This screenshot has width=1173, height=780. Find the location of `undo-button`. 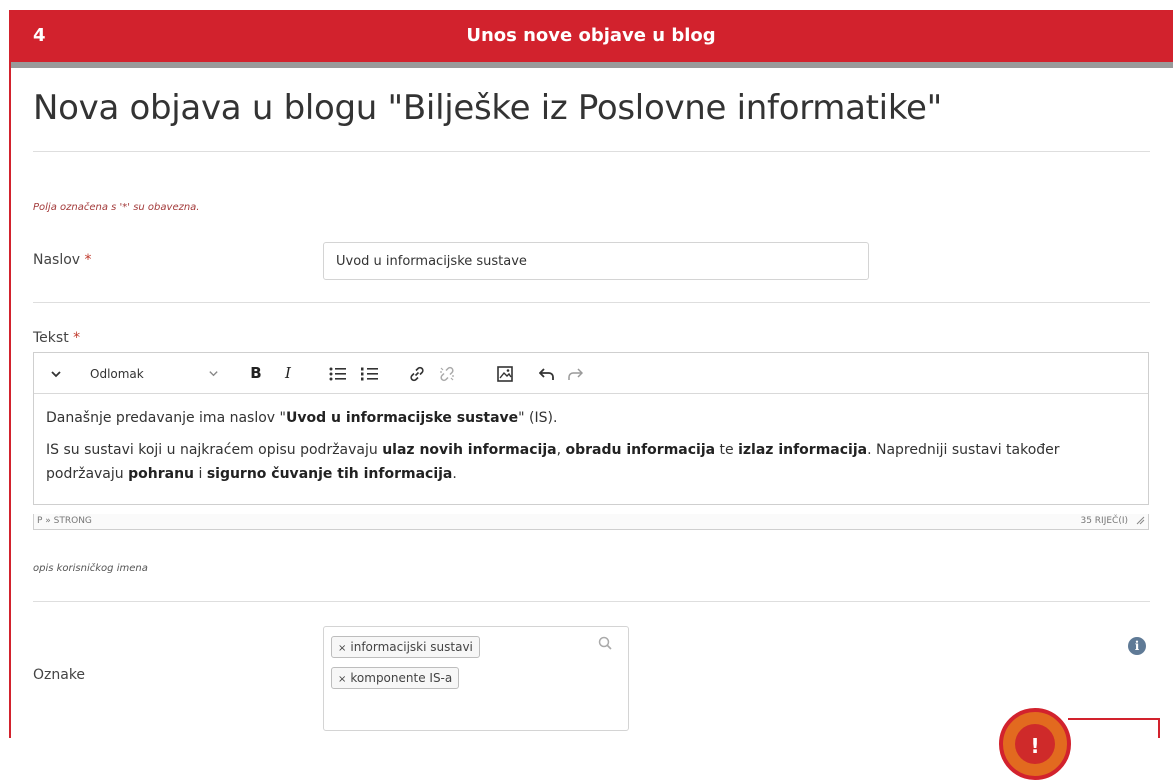

undo-button is located at coordinates (547, 373).